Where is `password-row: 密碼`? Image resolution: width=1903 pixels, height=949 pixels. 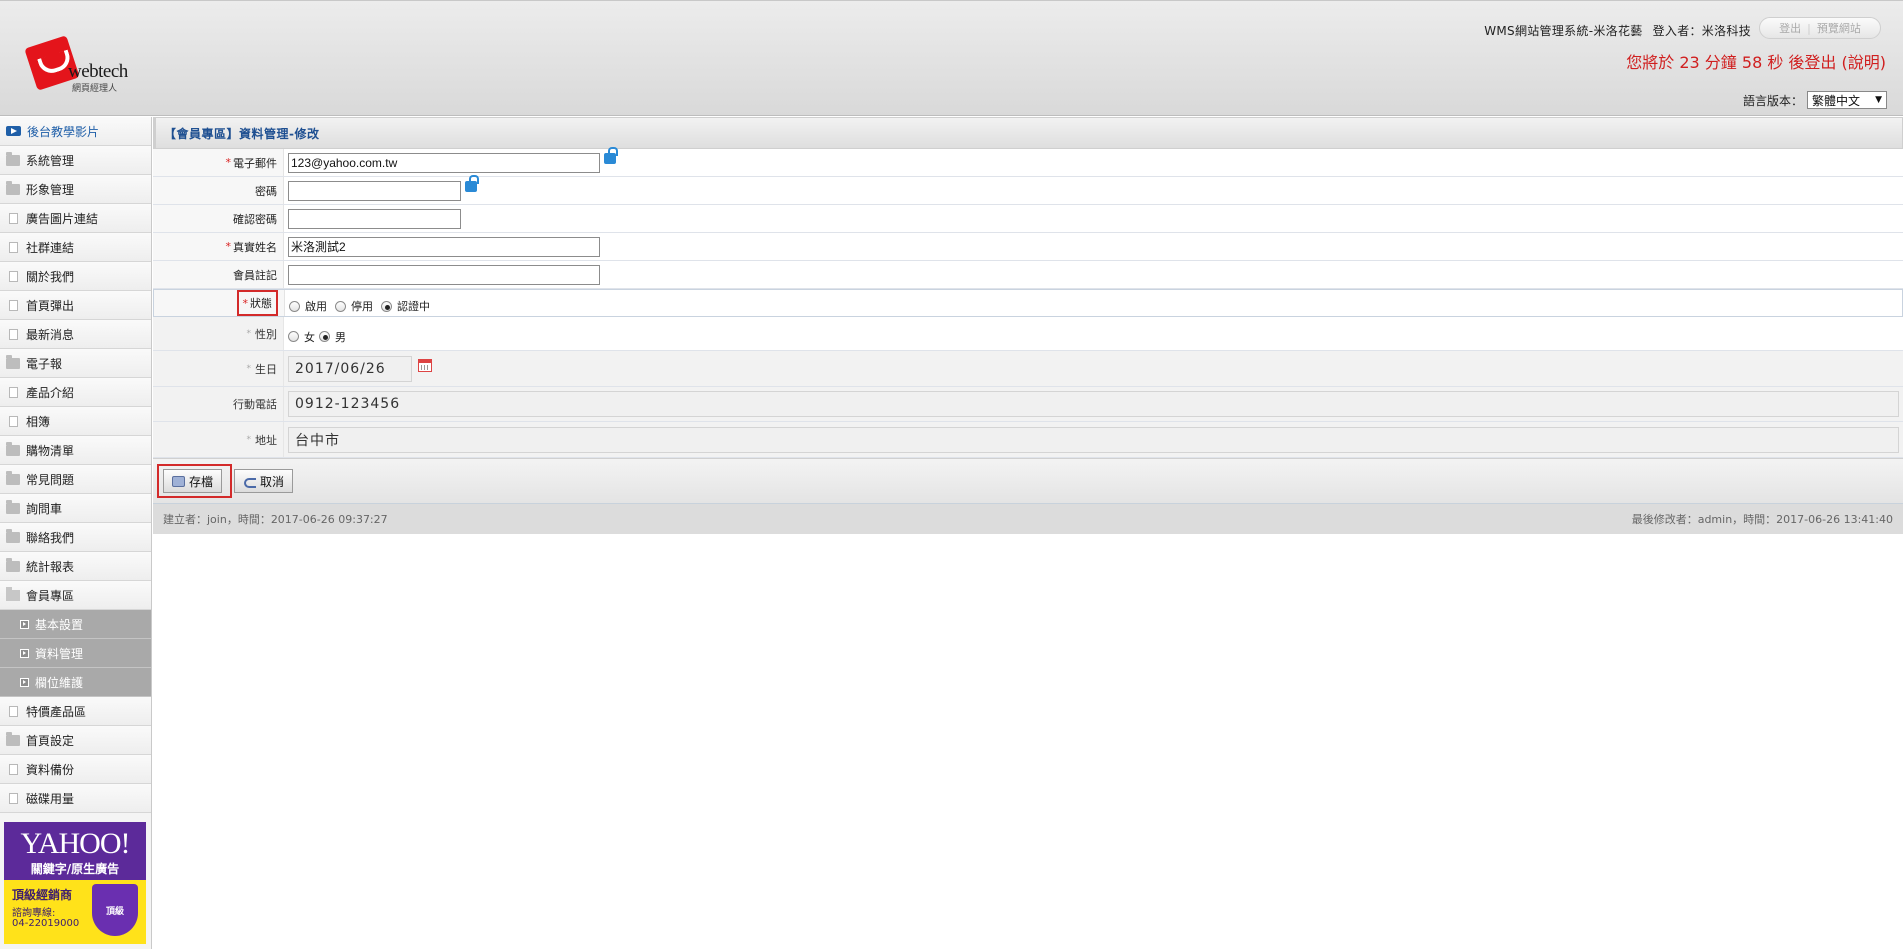 password-row: 密碼 is located at coordinates (1028, 190).